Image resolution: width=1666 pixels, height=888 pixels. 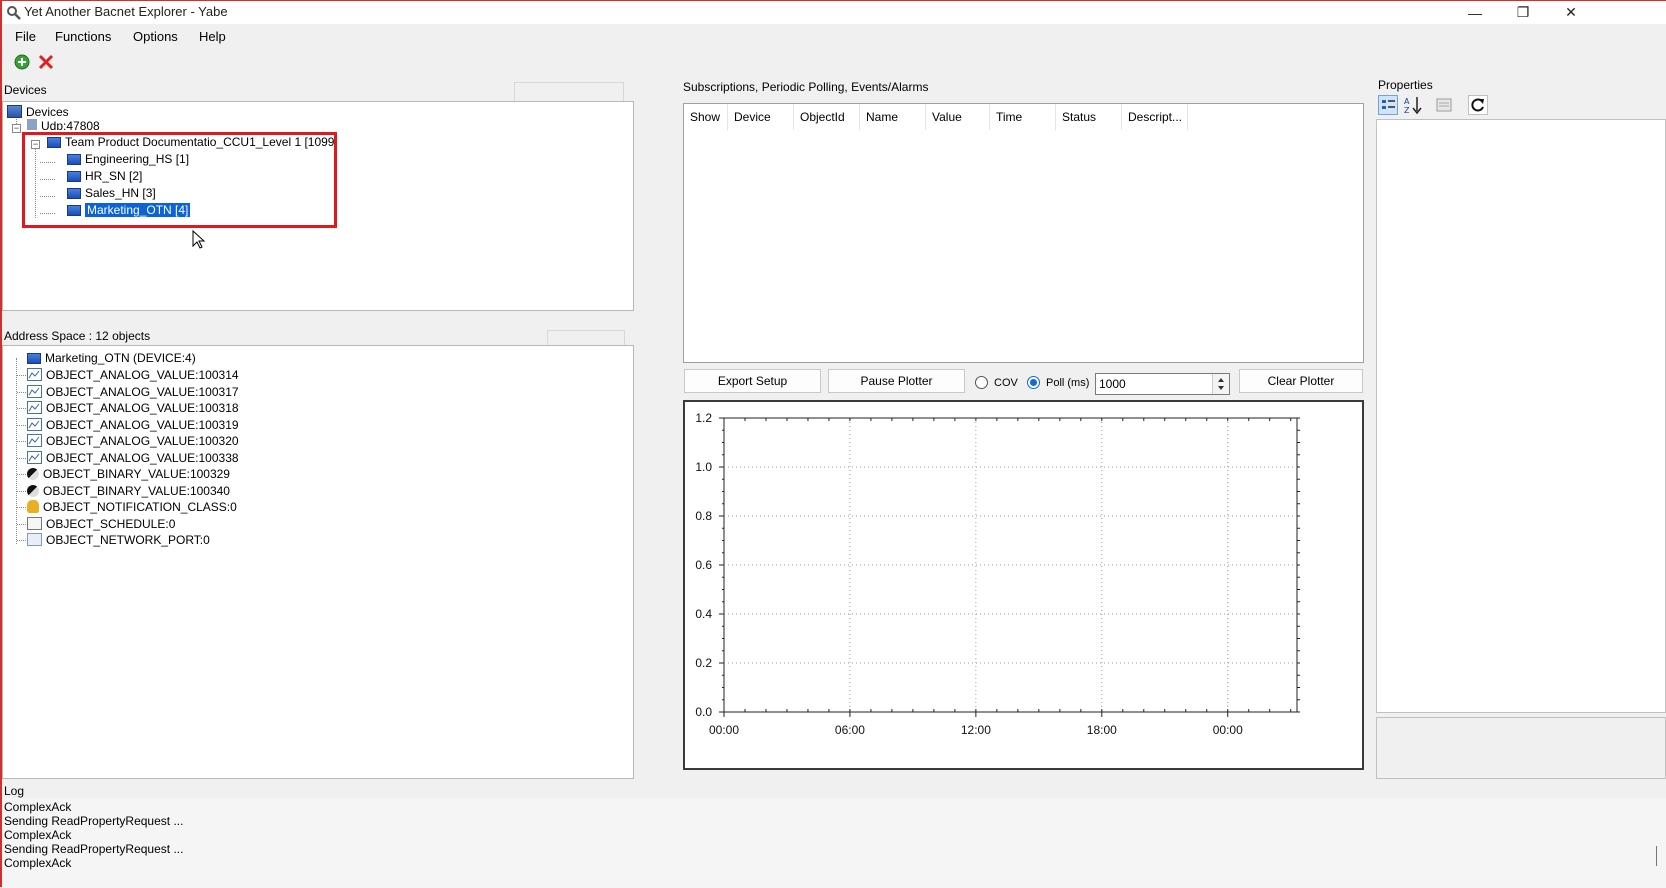 What do you see at coordinates (1033, 382) in the screenshot?
I see `poll-radio` at bounding box center [1033, 382].